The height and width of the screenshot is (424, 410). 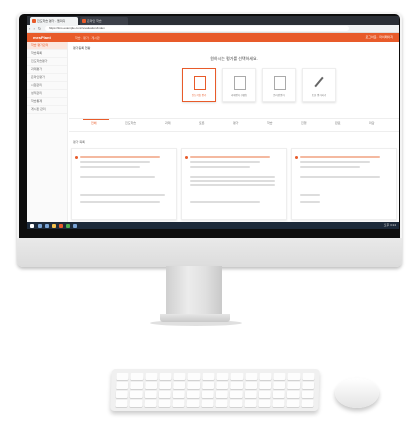 What do you see at coordinates (32, 226) in the screenshot?
I see `start-icon` at bounding box center [32, 226].